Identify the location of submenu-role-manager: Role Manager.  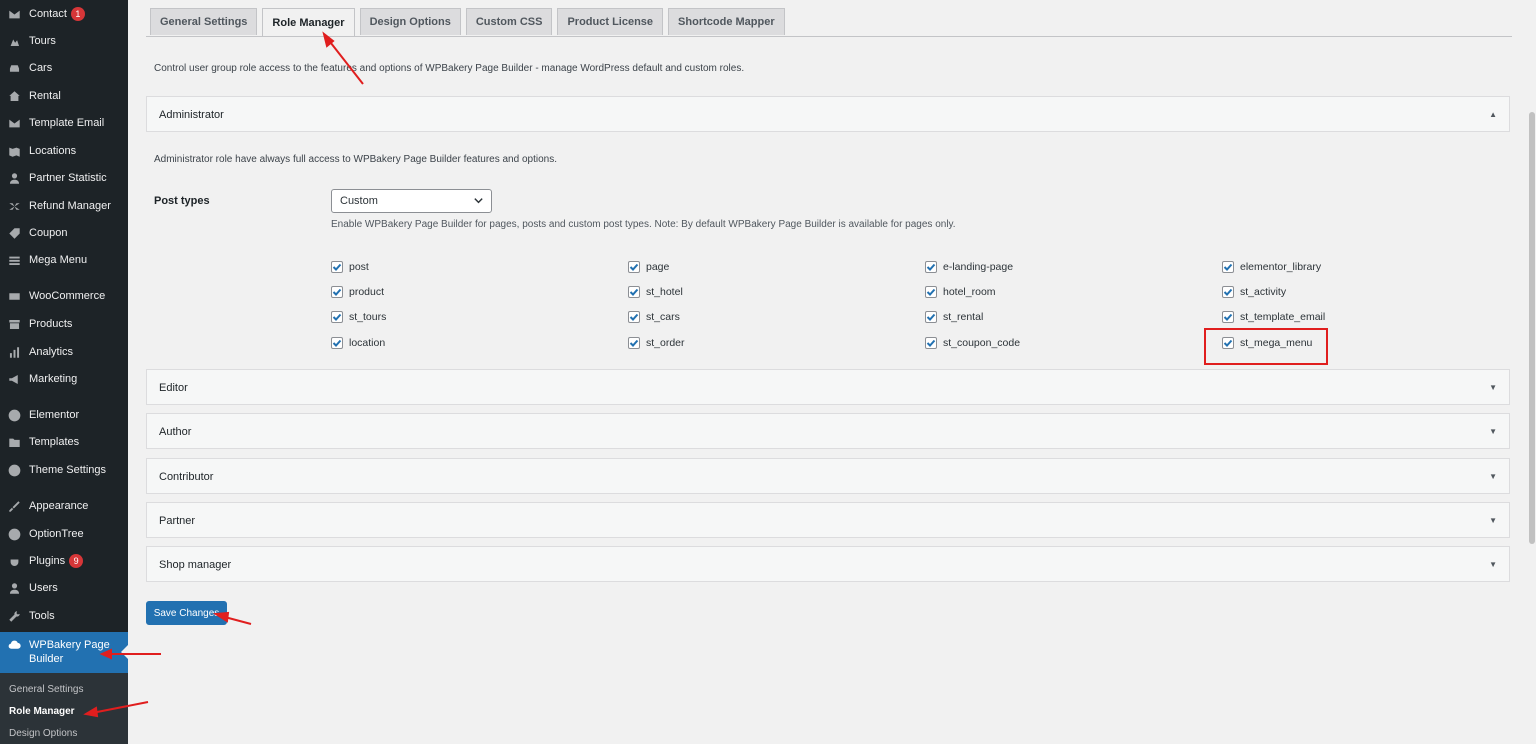
(42, 711).